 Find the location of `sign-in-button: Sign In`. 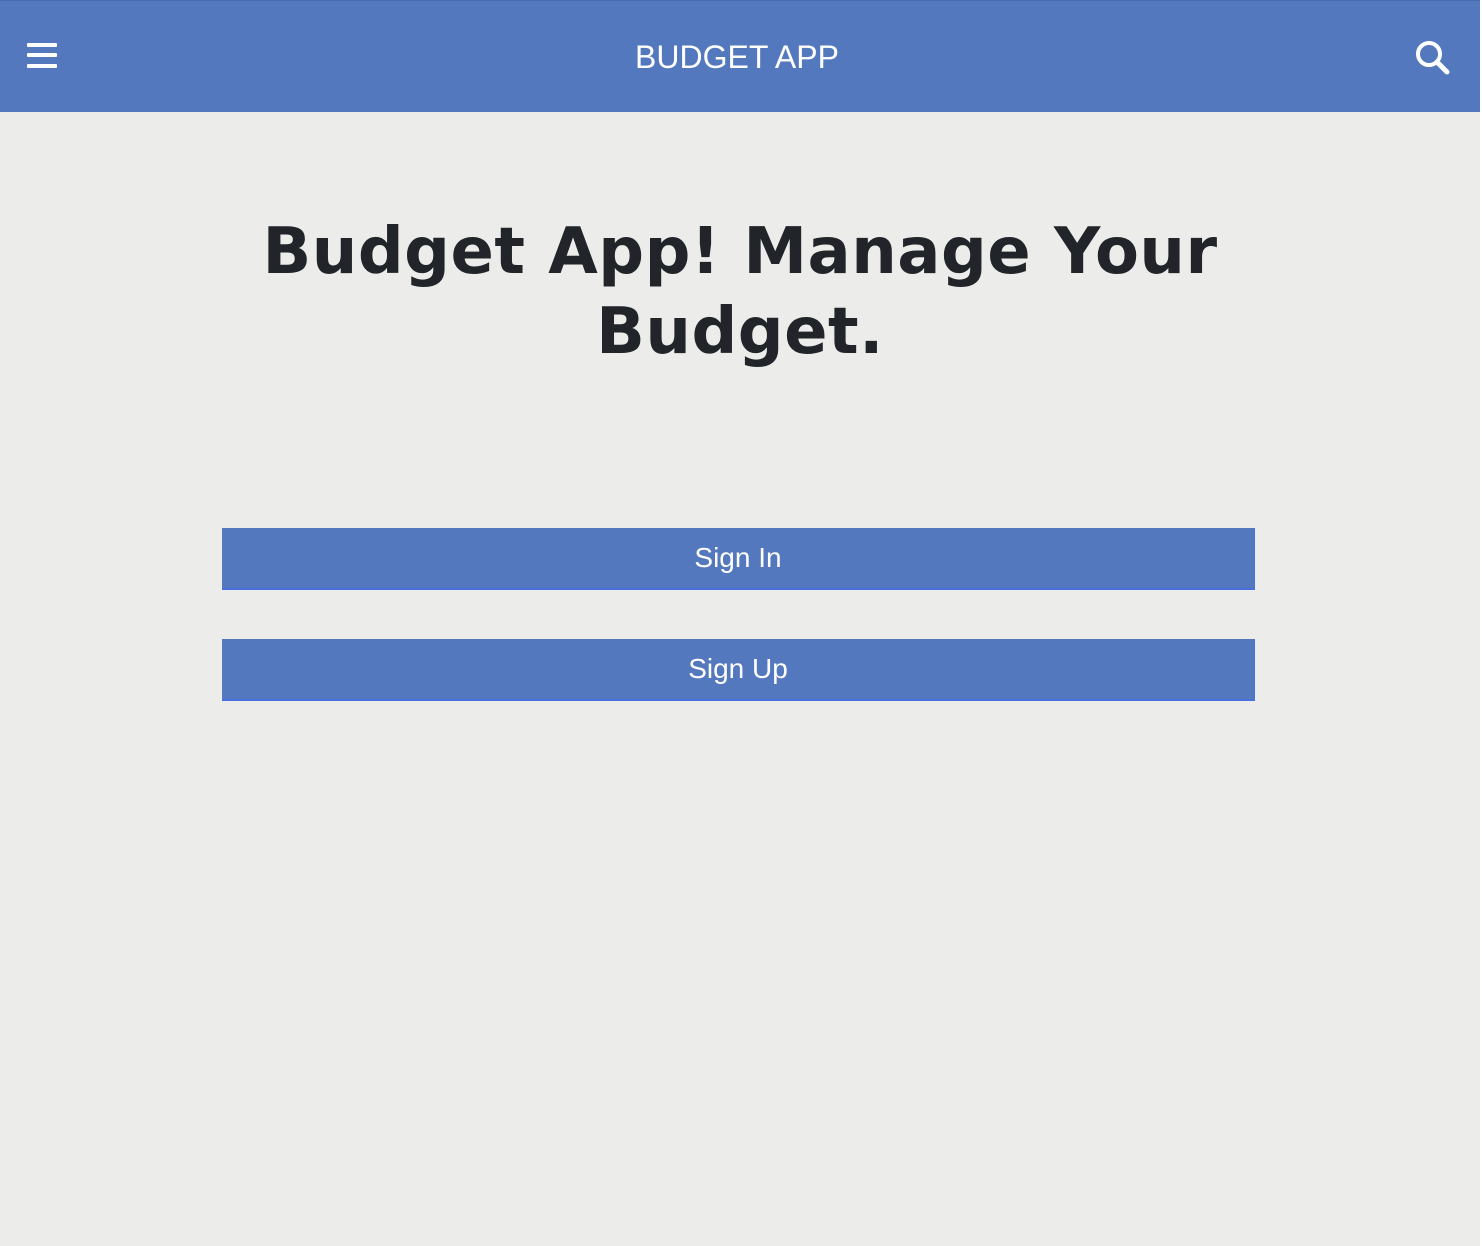

sign-in-button: Sign In is located at coordinates (738, 559).